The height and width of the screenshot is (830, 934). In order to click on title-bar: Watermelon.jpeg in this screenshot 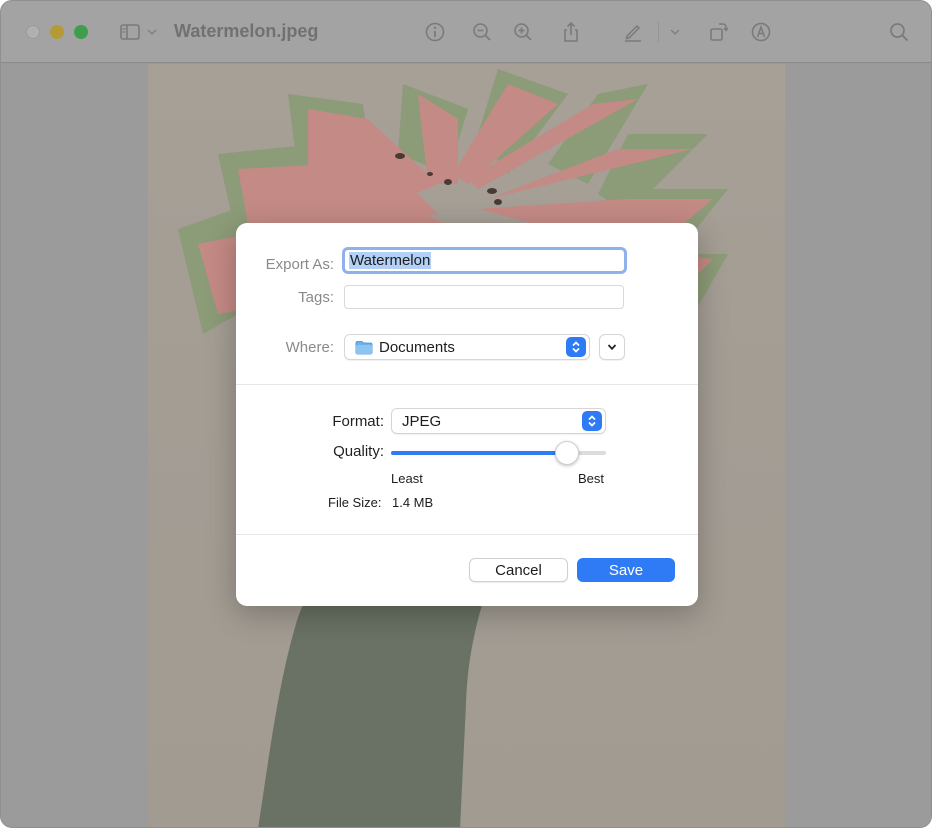, I will do `click(466, 32)`.